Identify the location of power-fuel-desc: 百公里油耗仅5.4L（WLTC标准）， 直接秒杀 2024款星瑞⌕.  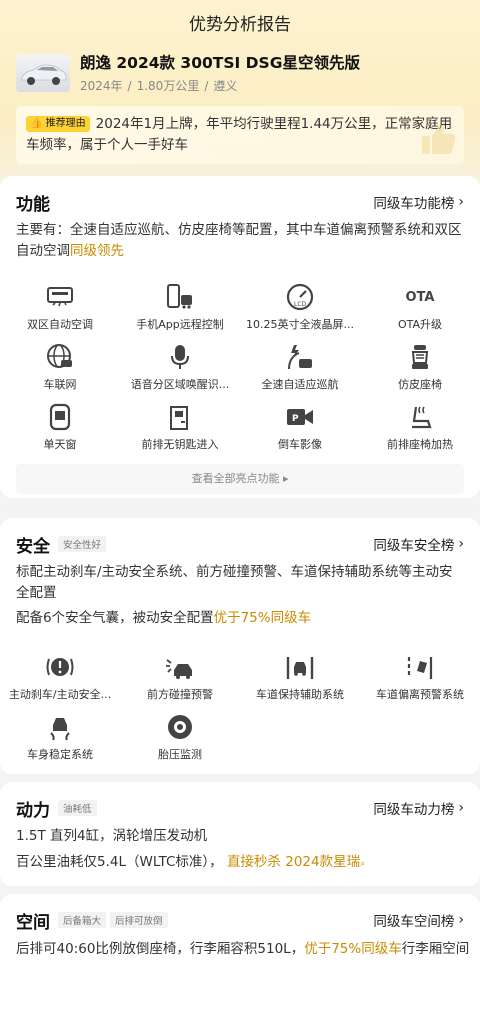
(191, 862).